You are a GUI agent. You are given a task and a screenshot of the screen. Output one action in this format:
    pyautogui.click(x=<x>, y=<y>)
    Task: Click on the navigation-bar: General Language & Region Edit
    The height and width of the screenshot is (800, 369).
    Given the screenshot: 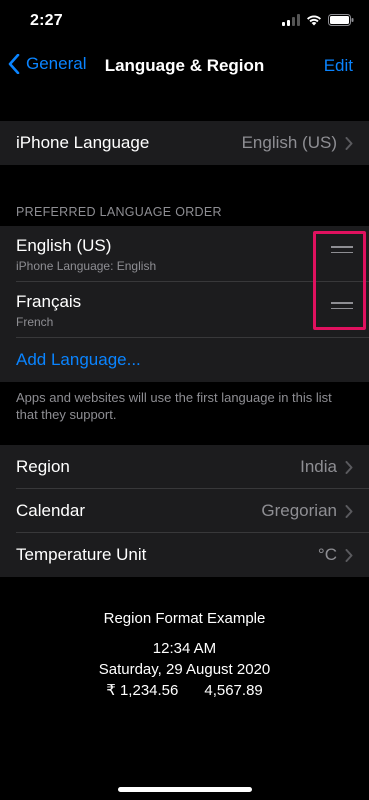 What is the action you would take?
    pyautogui.click(x=184, y=66)
    